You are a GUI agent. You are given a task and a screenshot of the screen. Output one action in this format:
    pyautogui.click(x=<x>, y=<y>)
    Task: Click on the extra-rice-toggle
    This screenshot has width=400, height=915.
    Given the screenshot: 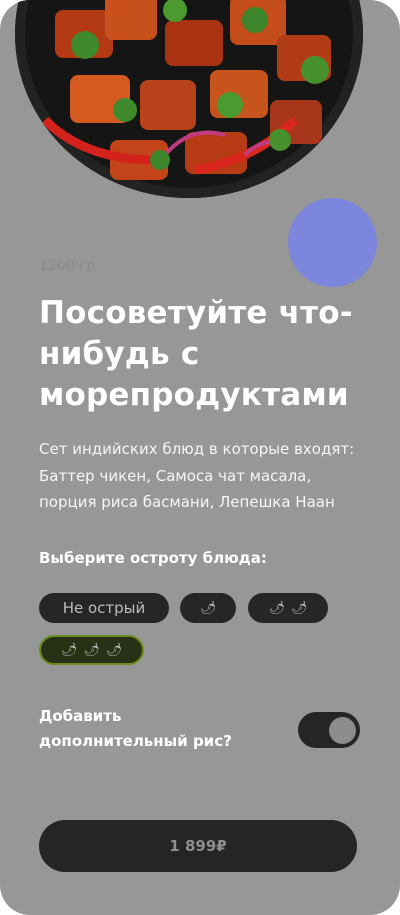 What is the action you would take?
    pyautogui.click(x=329, y=730)
    